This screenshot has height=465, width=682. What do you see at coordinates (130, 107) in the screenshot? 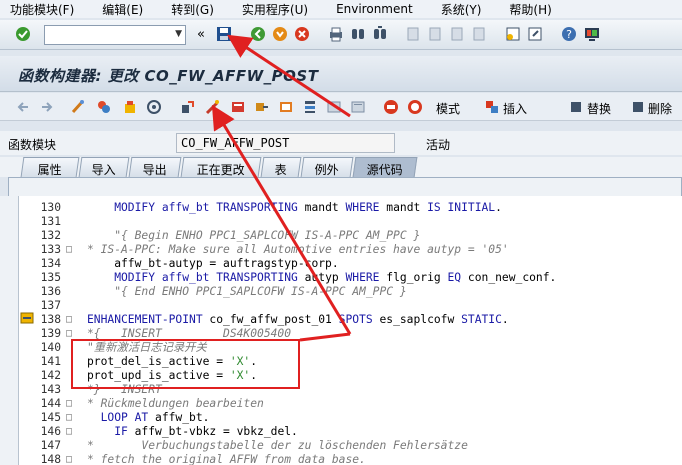
I see `other-object-icon` at bounding box center [130, 107].